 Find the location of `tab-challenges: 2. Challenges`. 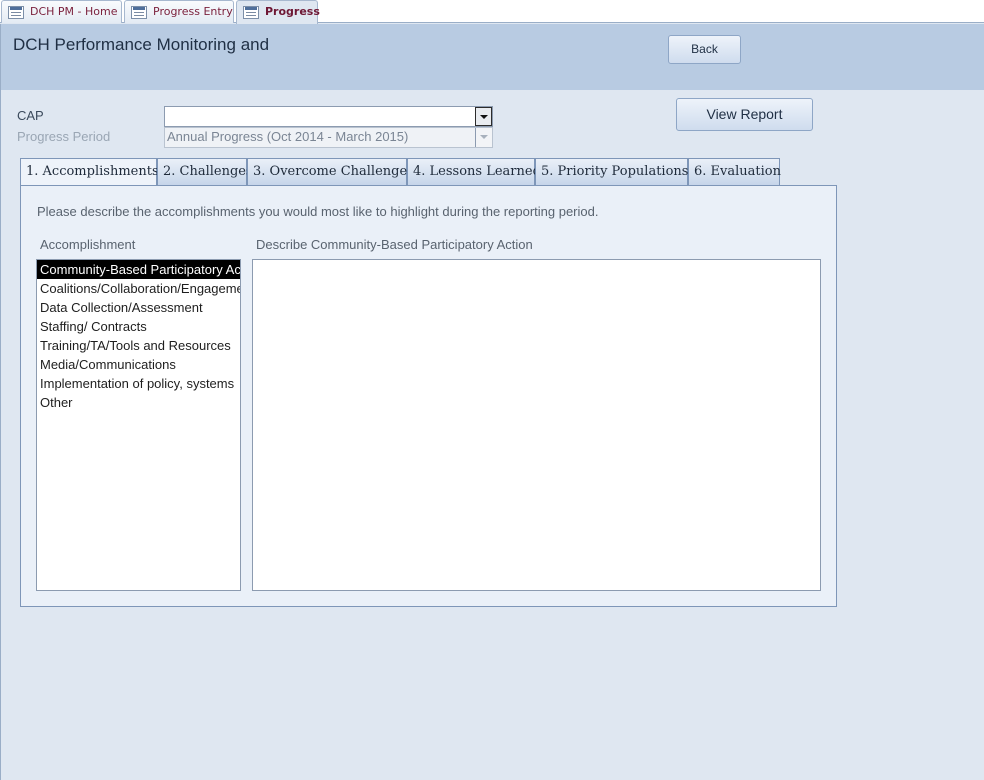

tab-challenges: 2. Challenges is located at coordinates (205, 171).